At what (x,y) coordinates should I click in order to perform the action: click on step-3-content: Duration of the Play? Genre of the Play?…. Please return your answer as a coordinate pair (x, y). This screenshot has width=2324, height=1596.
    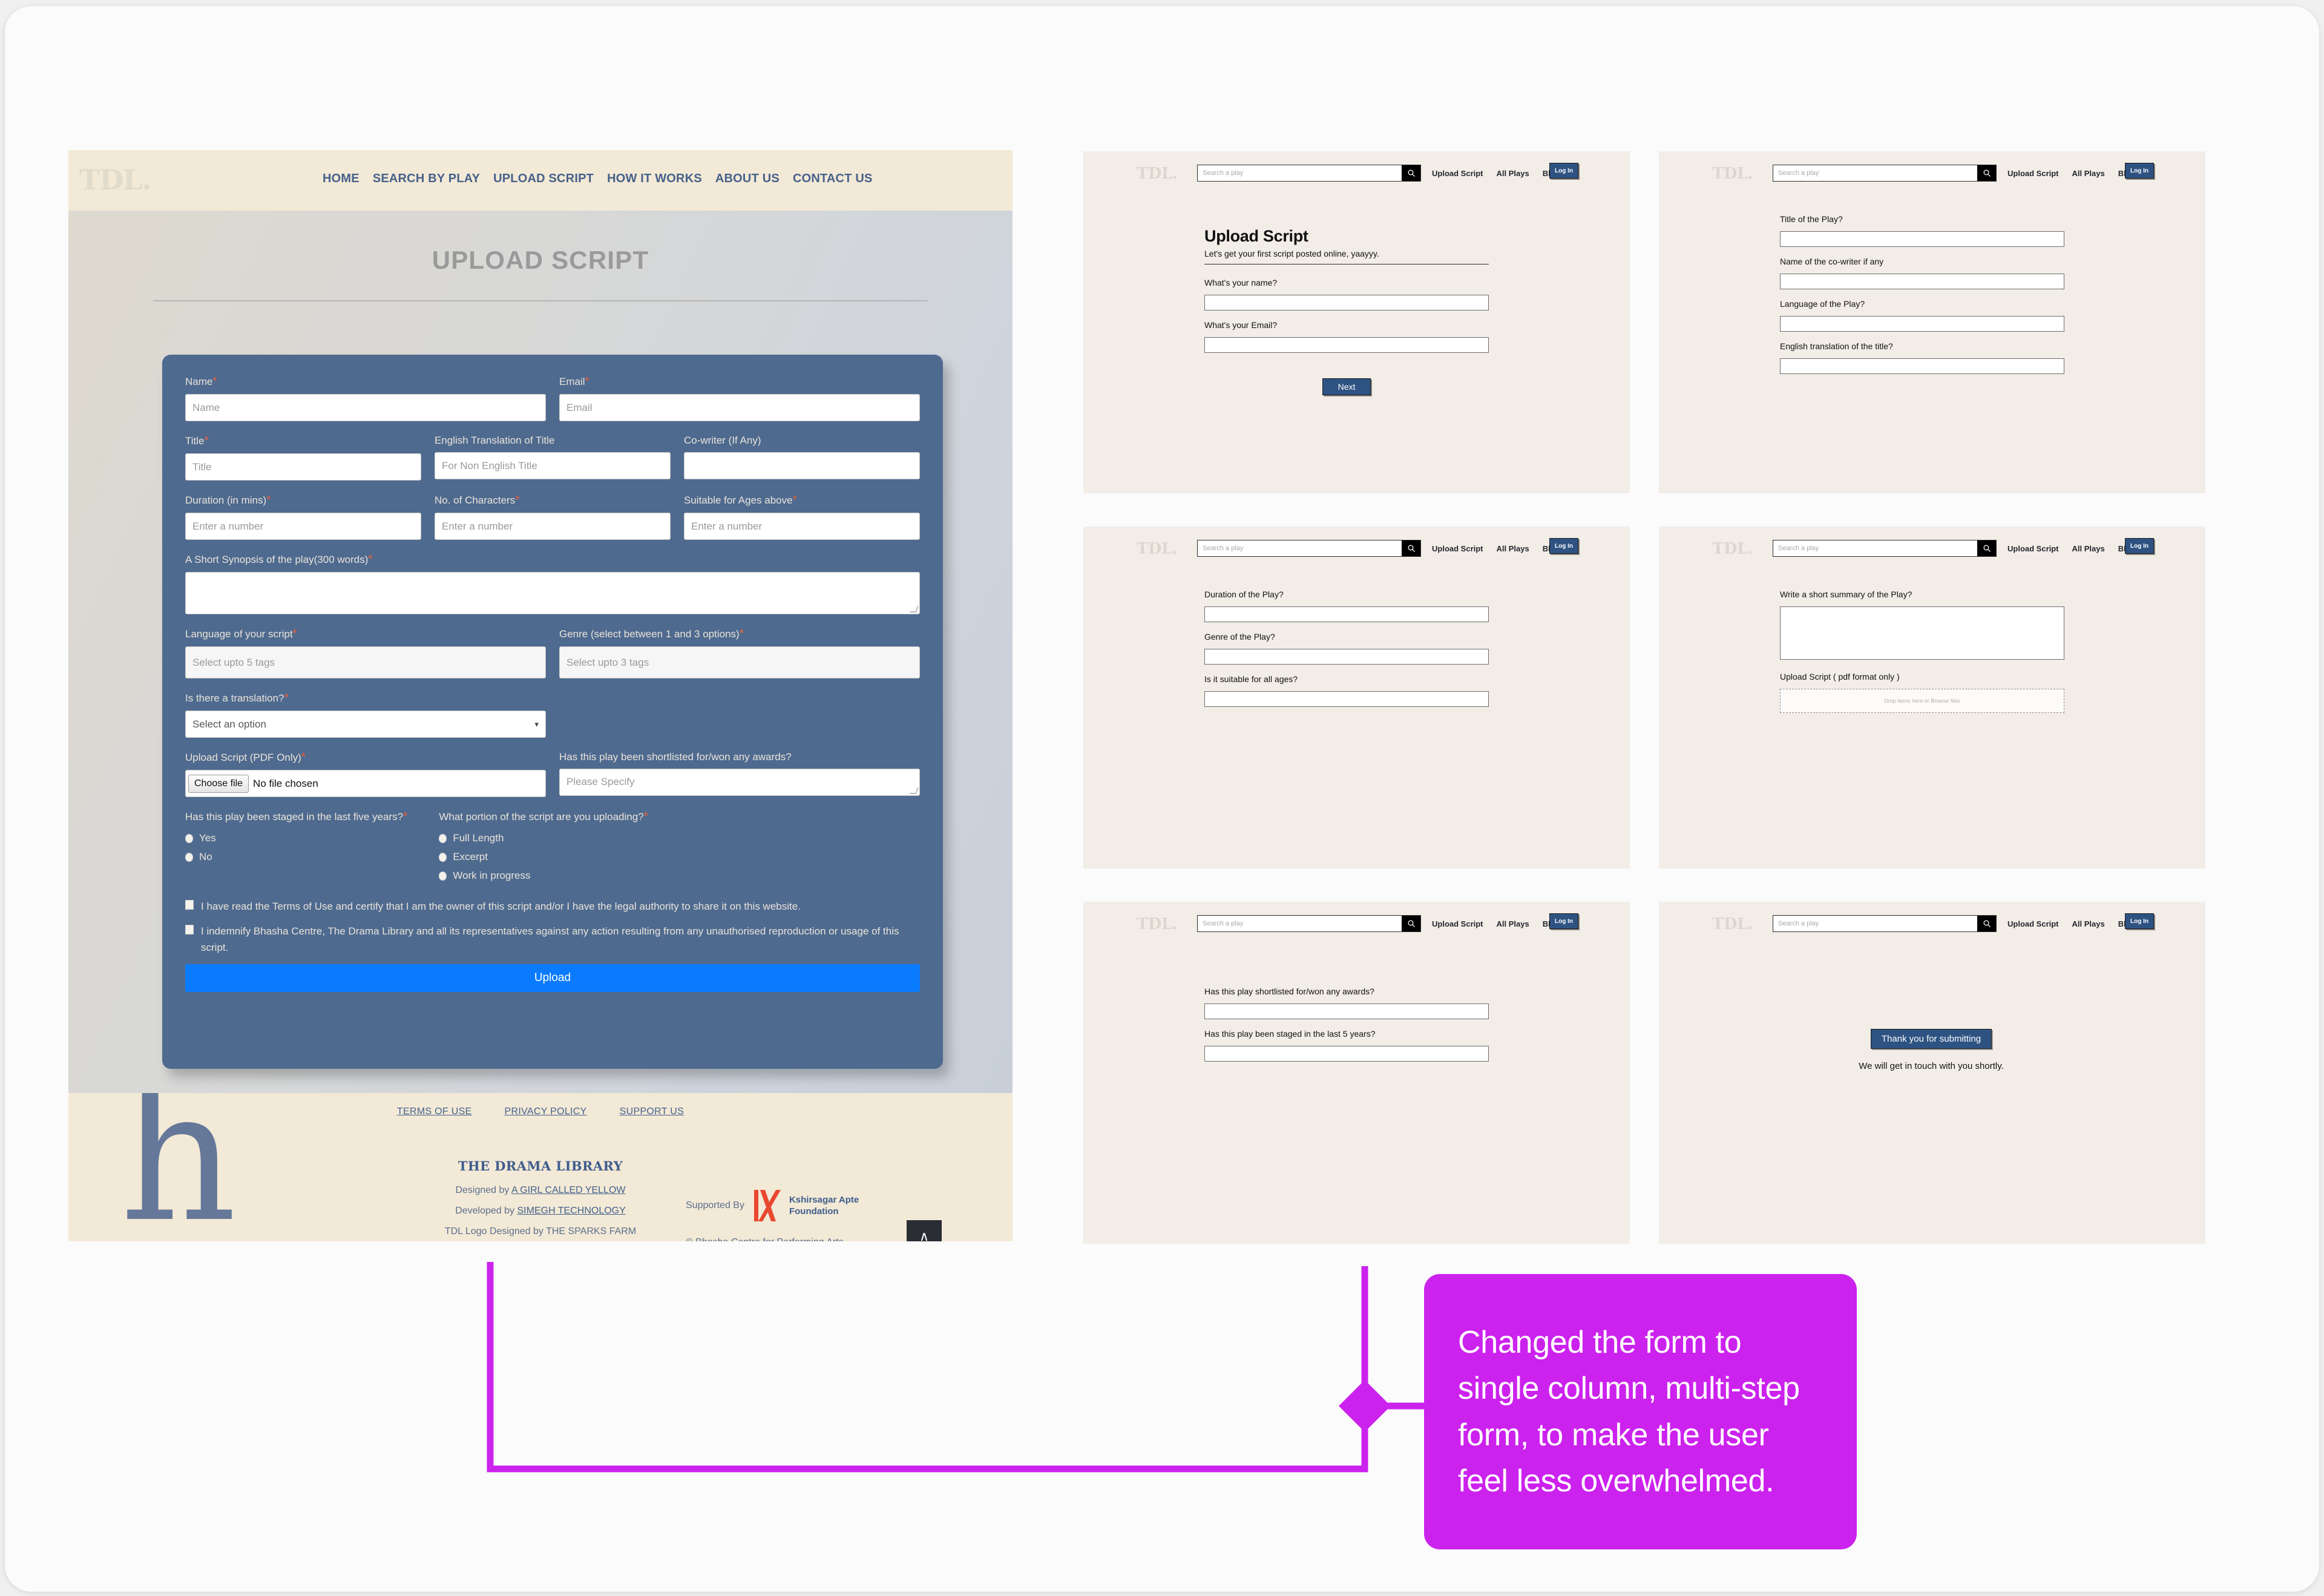
    Looking at the image, I should click on (1346, 648).